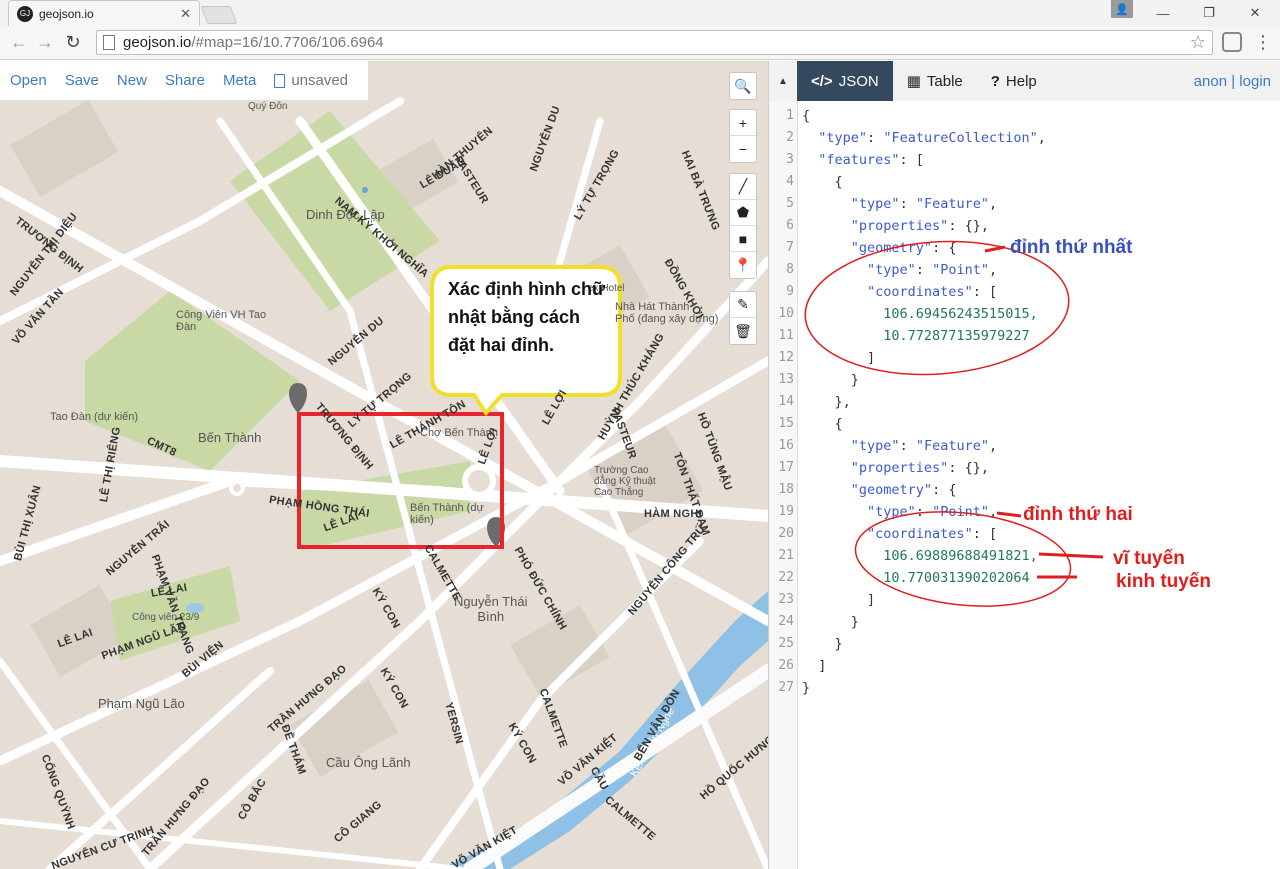 This screenshot has width=1280, height=869. Describe the element at coordinates (625, 481) in the screenshot. I see `map-label-truong-cao-dang: Trường Cao đẳng Kỹ thuật Cao Thắng` at that location.